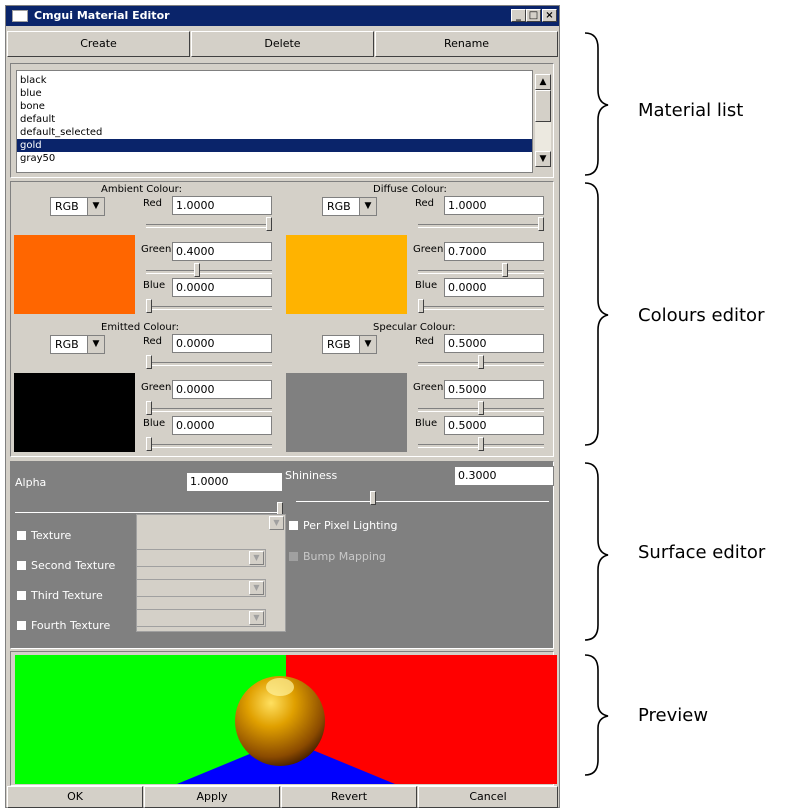  I want to click on emitted-blue-label: Blue, so click(154, 423).